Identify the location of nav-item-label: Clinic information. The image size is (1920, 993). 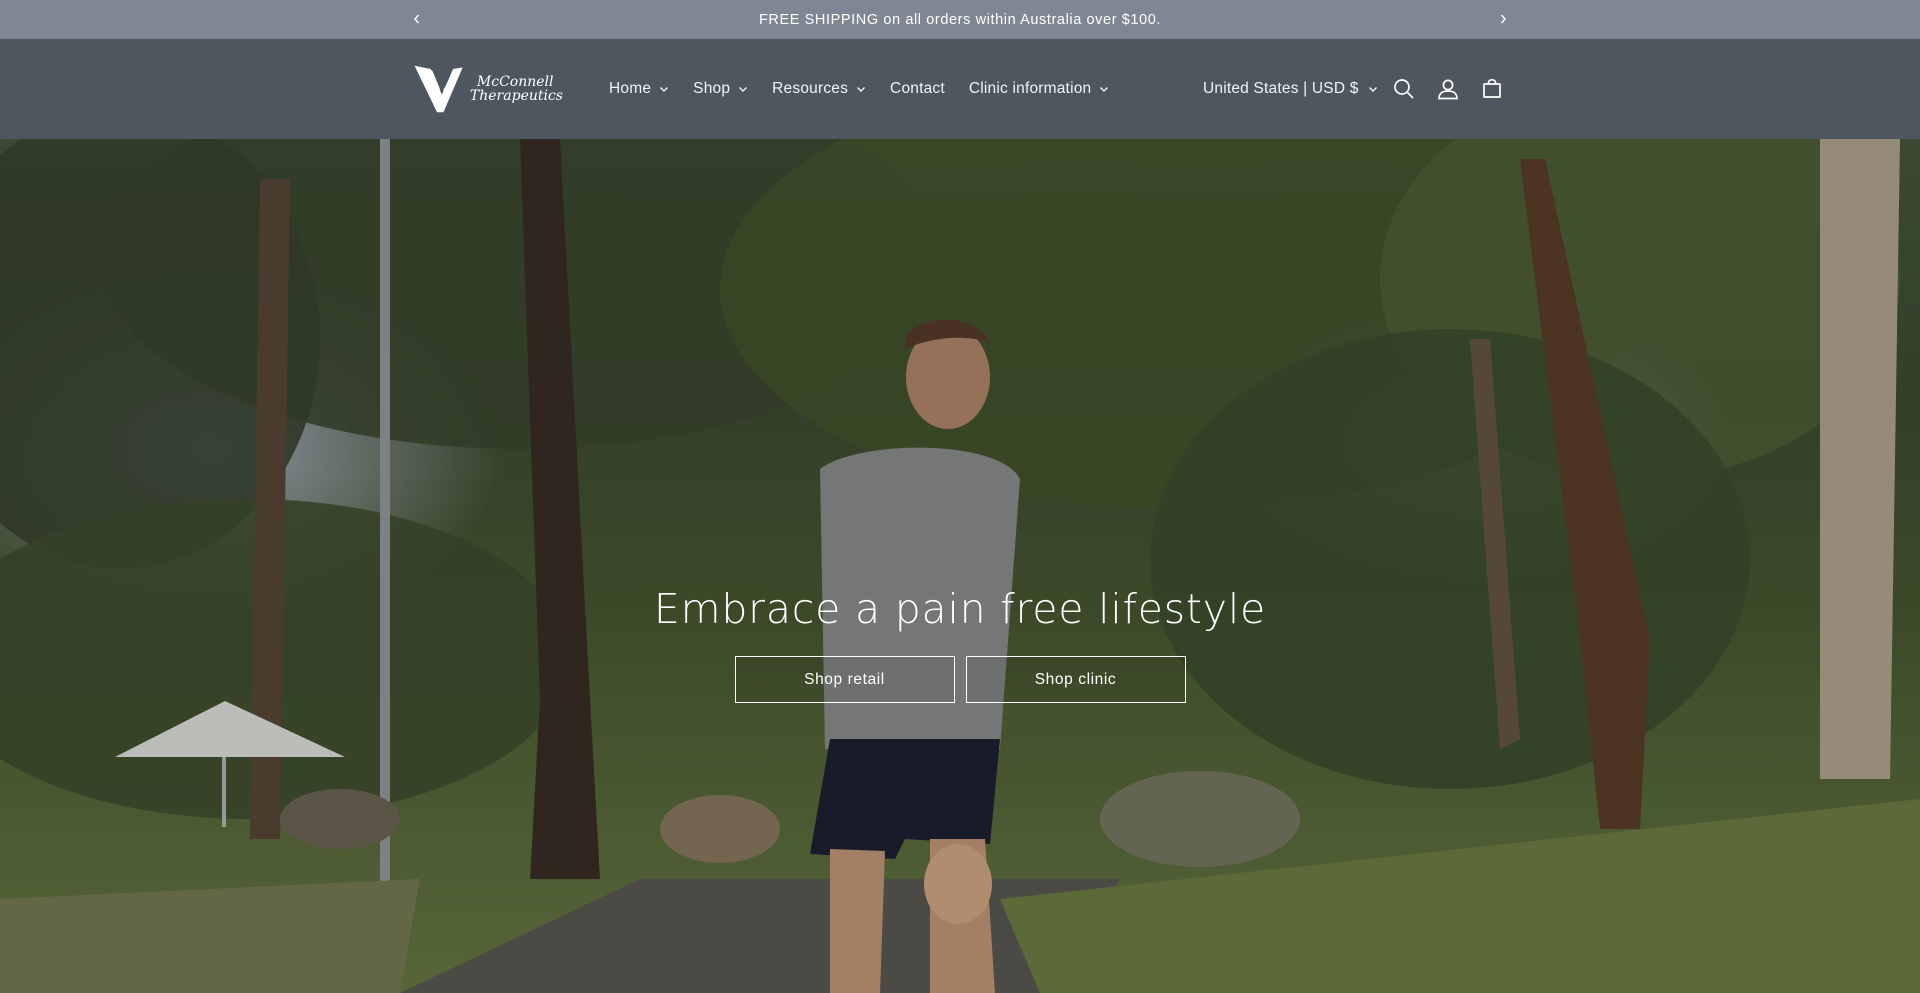
(1030, 88).